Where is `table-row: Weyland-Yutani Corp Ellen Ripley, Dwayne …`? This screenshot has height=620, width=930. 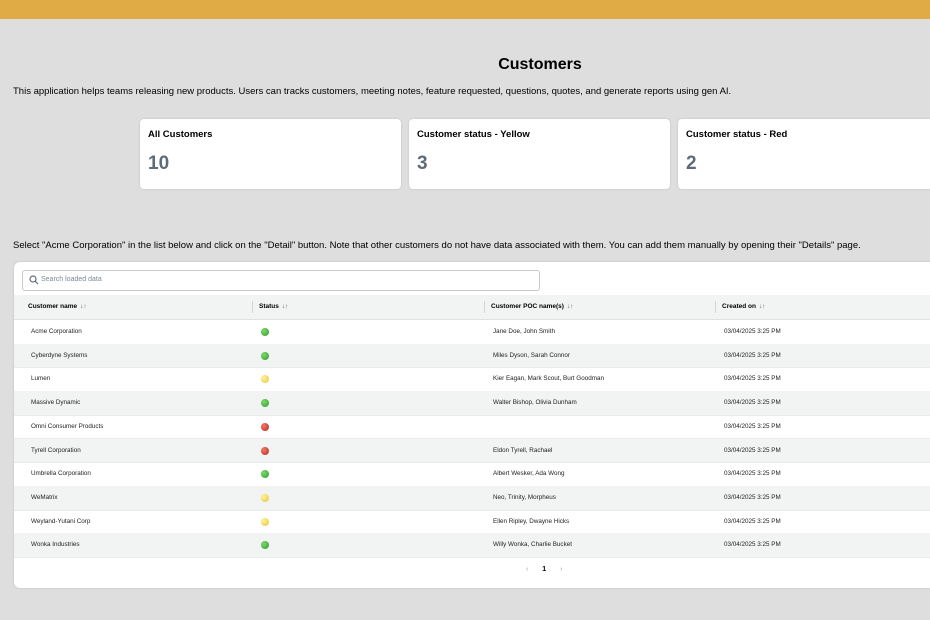 table-row: Weyland-Yutani Corp Ellen Ripley, Dwayne … is located at coordinates (472, 522).